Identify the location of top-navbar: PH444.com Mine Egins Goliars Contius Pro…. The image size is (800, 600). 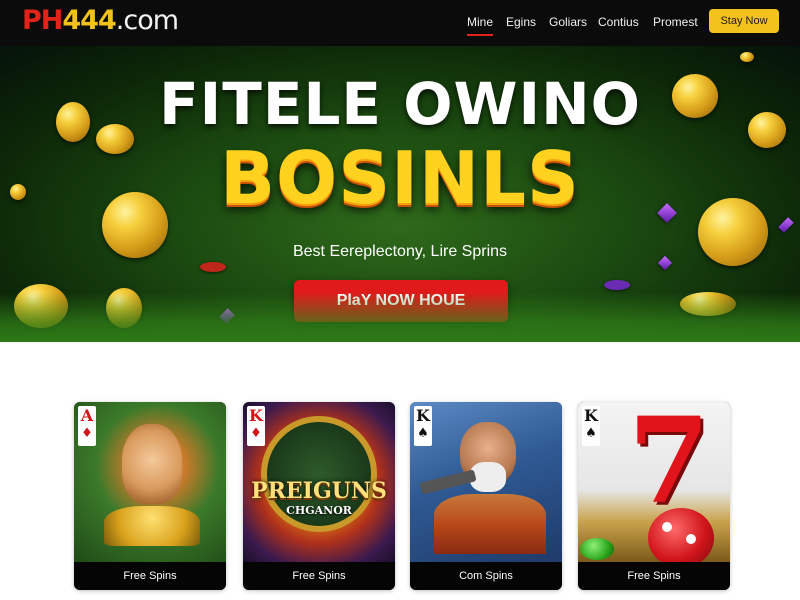
(400, 23).